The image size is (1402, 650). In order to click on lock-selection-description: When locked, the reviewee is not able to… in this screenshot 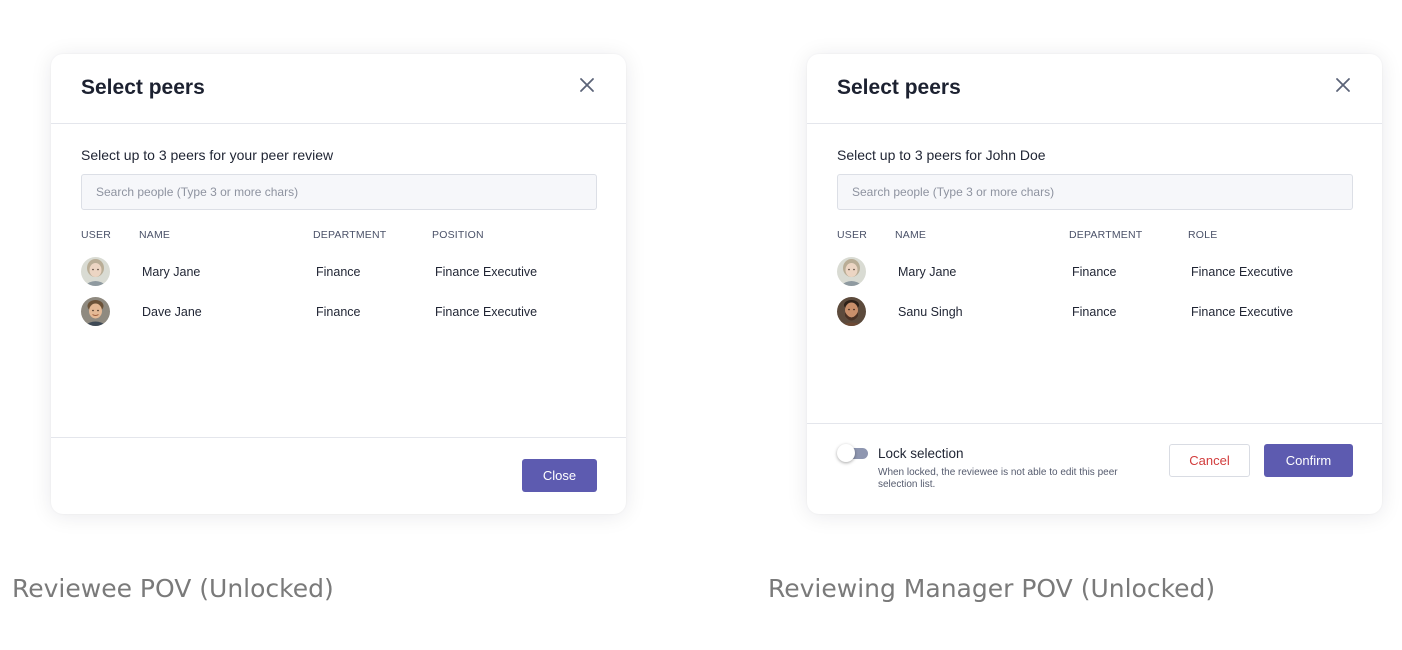, I will do `click(998, 478)`.